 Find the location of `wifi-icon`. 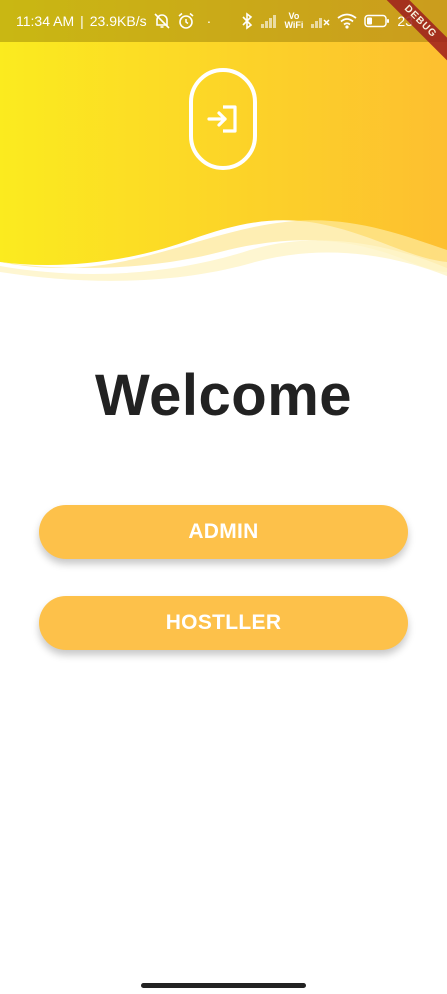

wifi-icon is located at coordinates (347, 21).